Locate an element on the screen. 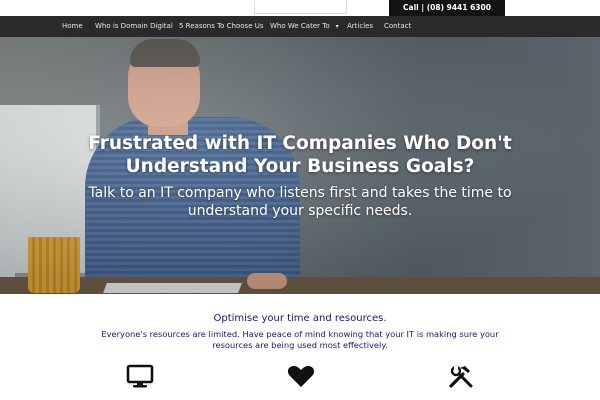  monitor-icon is located at coordinates (140, 376).